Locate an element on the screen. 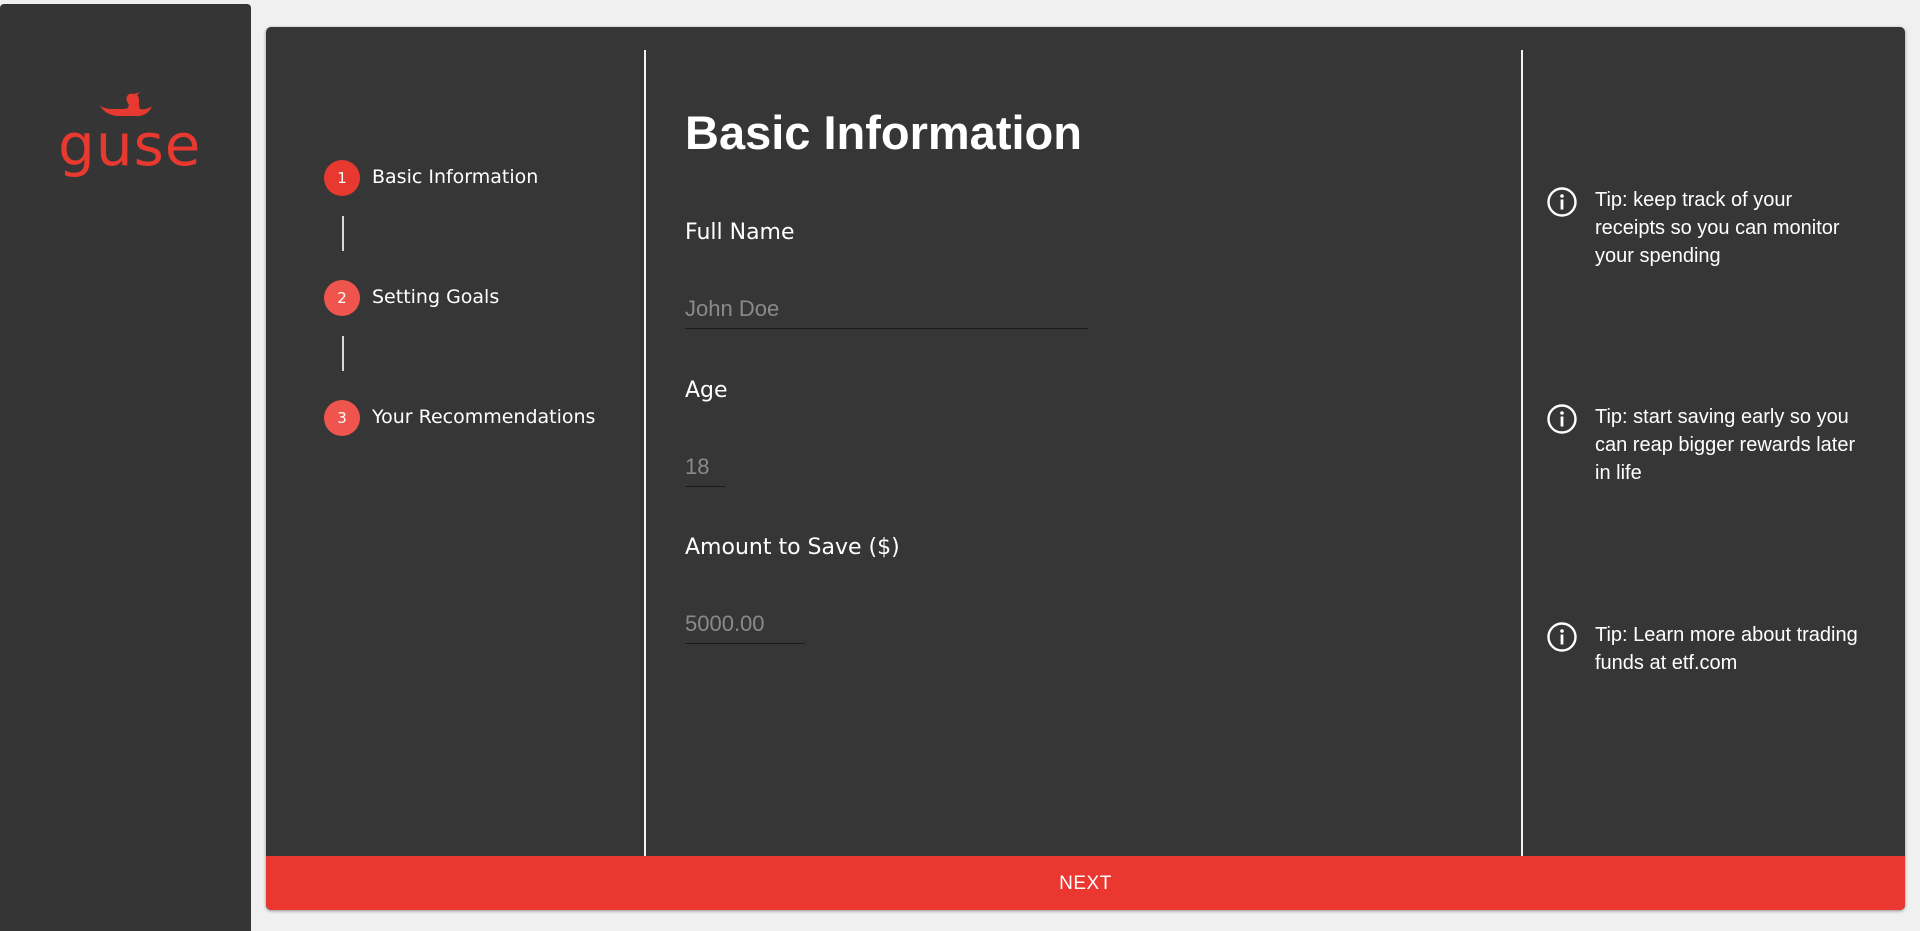  age-input is located at coordinates (705, 467).